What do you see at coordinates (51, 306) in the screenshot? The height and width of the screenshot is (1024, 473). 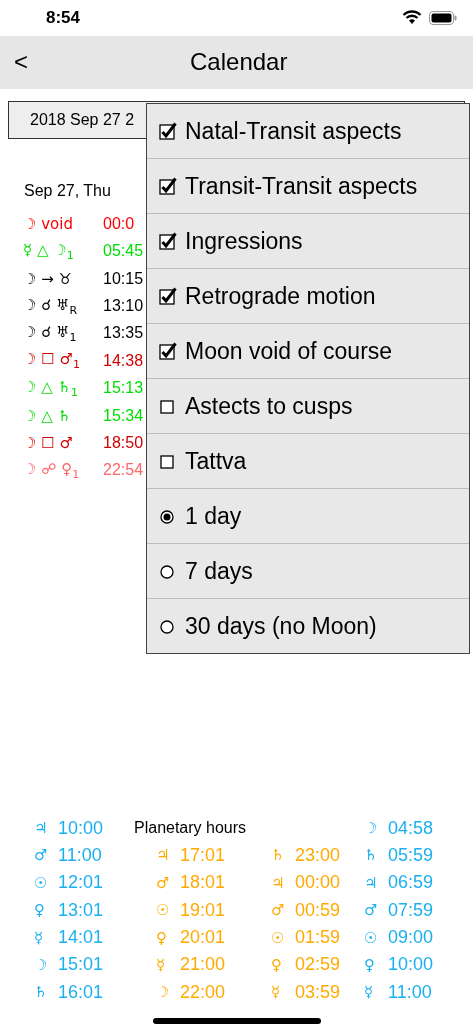 I see `aspect-symbols: ☽ ☌ ♅$_{R}$` at bounding box center [51, 306].